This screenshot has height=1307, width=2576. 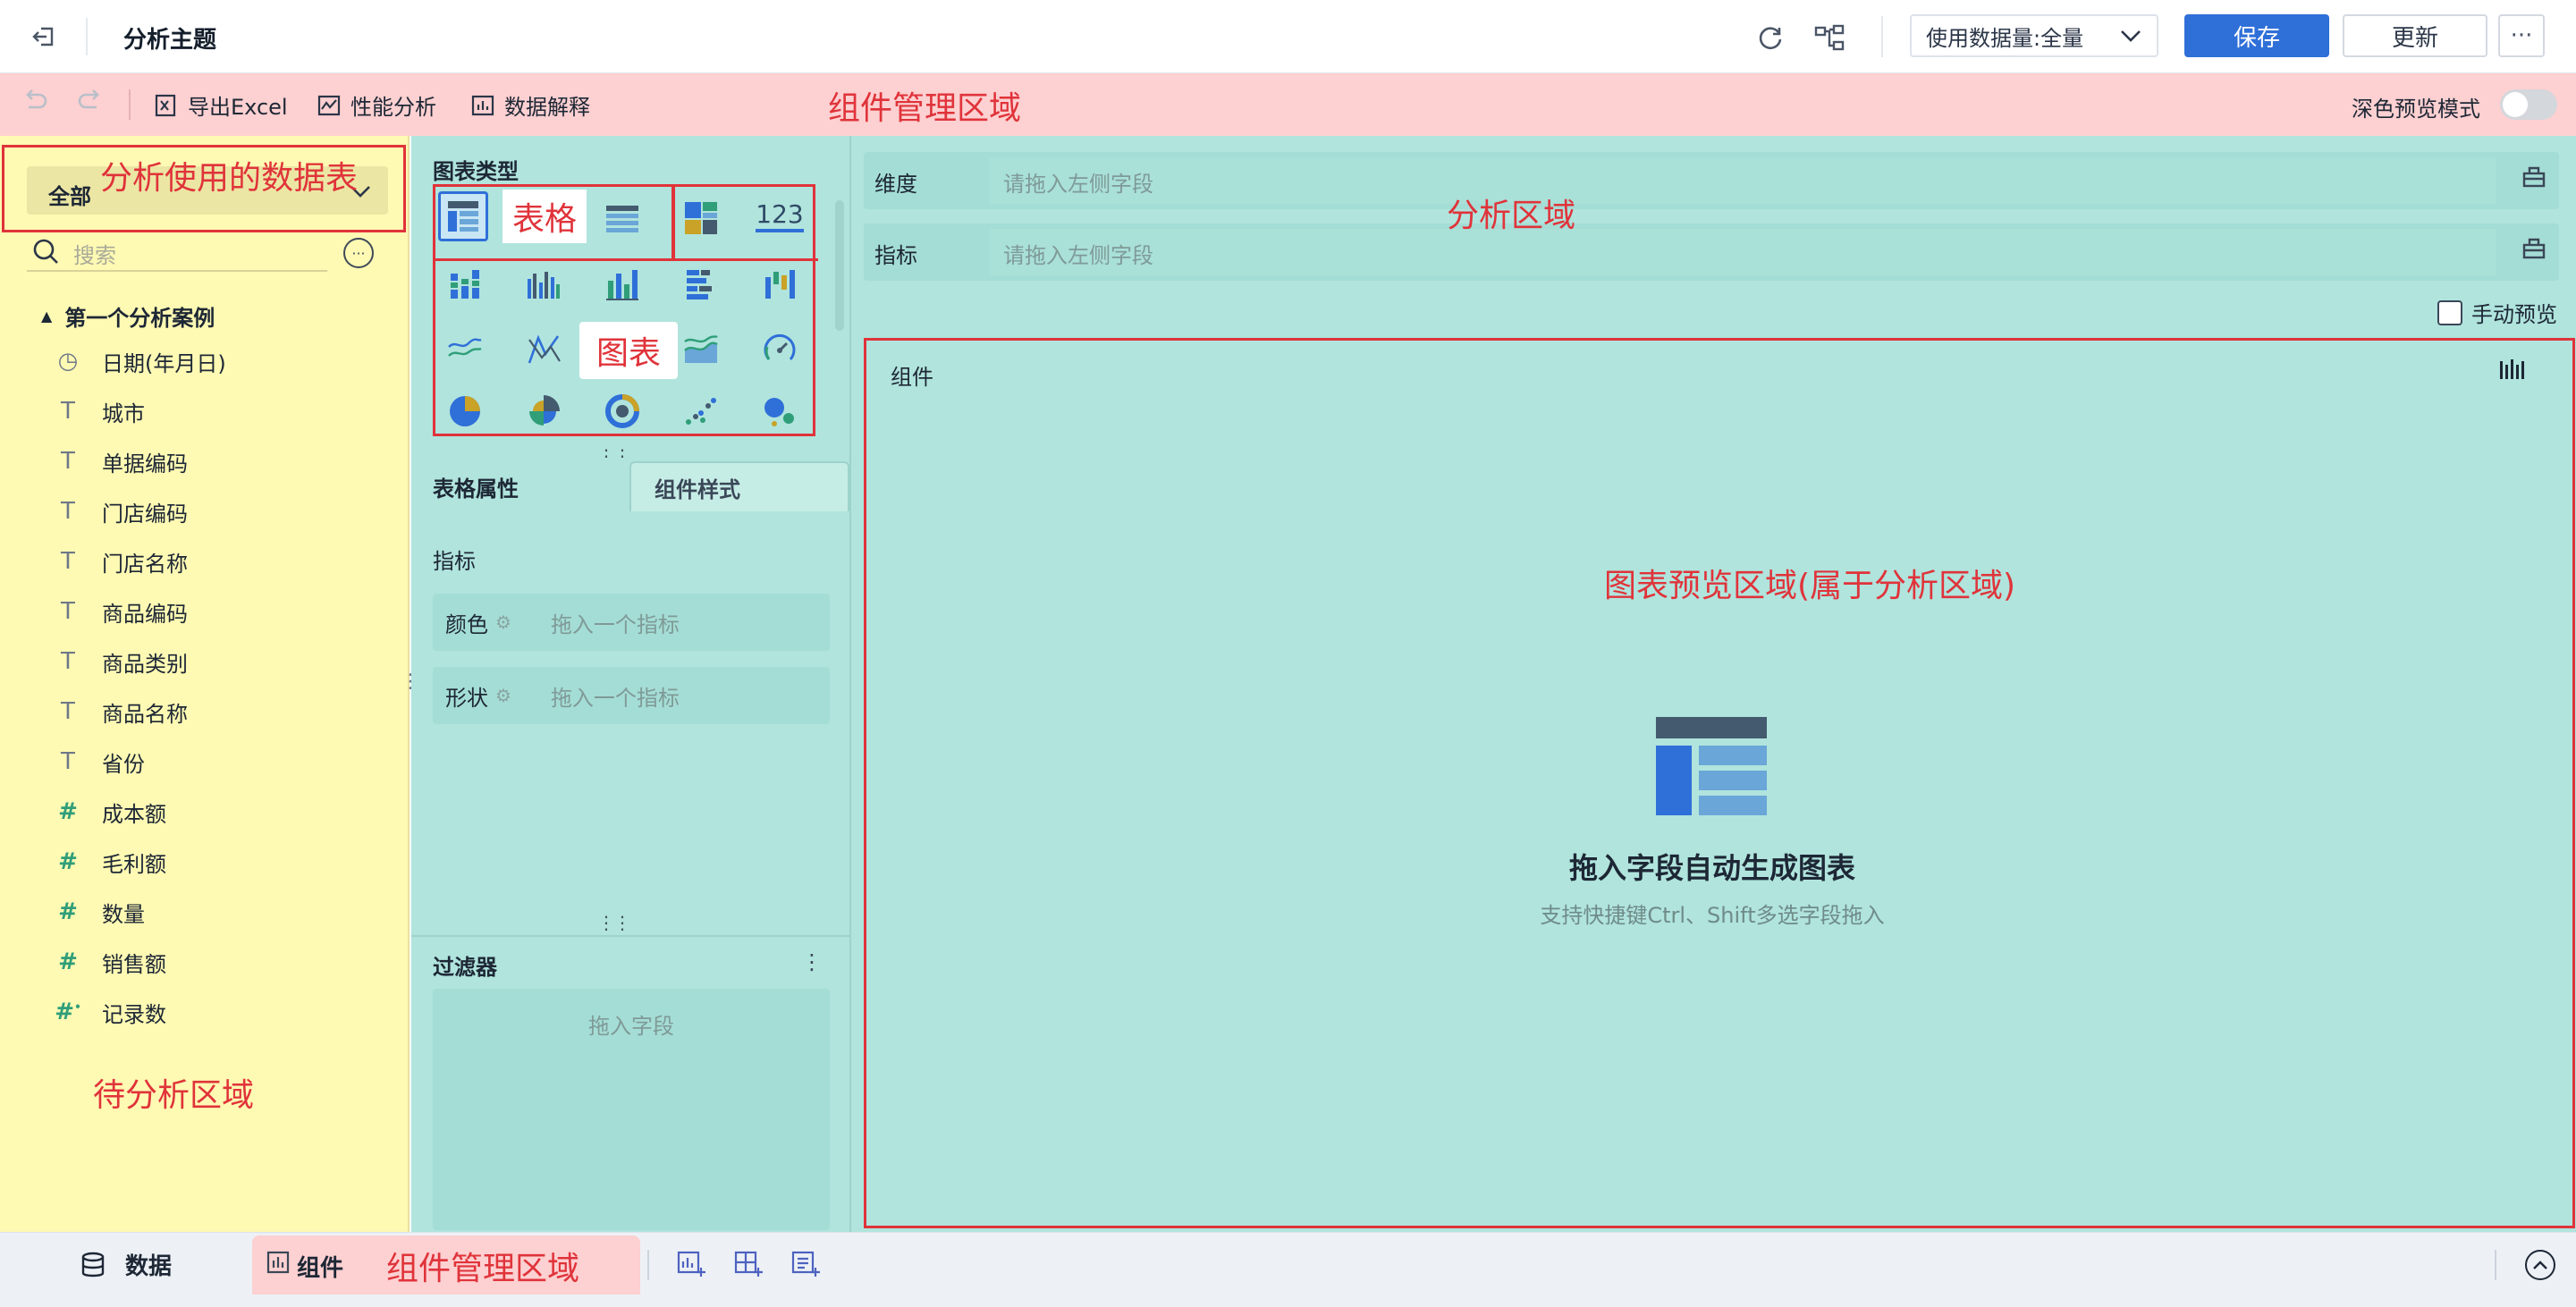 I want to click on field-item: T 门店名称, so click(x=119, y=561).